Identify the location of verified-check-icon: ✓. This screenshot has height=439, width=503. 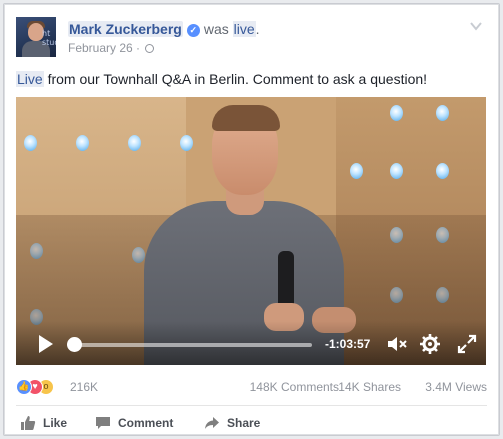
(193, 30).